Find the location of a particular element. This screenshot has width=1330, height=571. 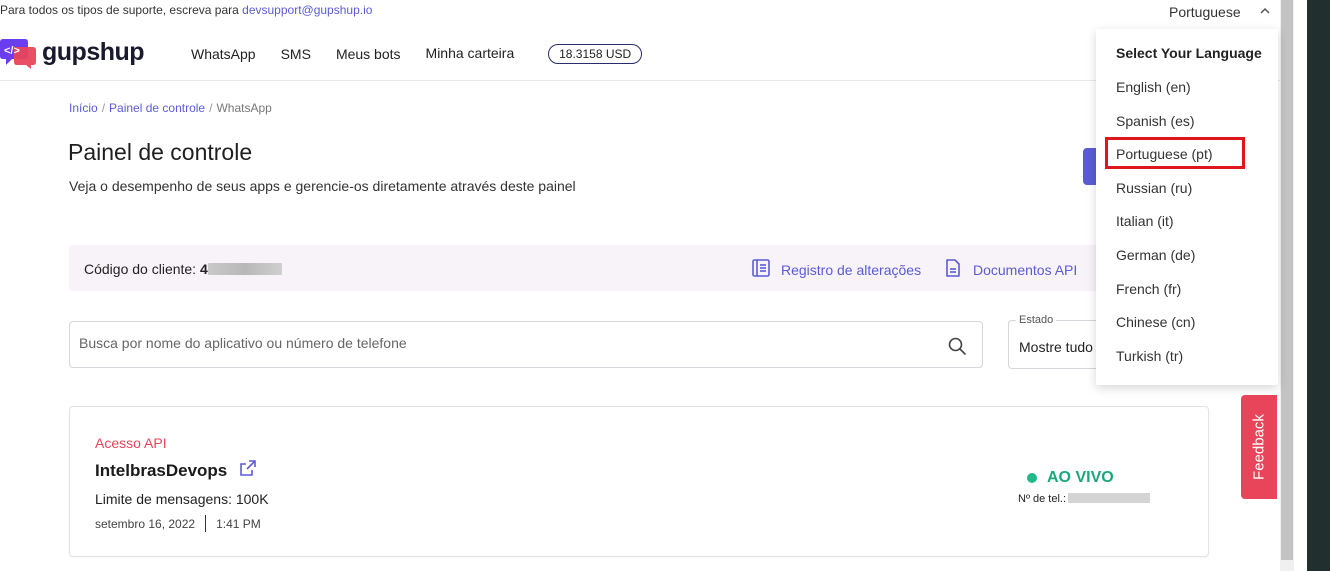

nav-item-wallet: Minha carteira 18.3158 USD is located at coordinates (547, 54).